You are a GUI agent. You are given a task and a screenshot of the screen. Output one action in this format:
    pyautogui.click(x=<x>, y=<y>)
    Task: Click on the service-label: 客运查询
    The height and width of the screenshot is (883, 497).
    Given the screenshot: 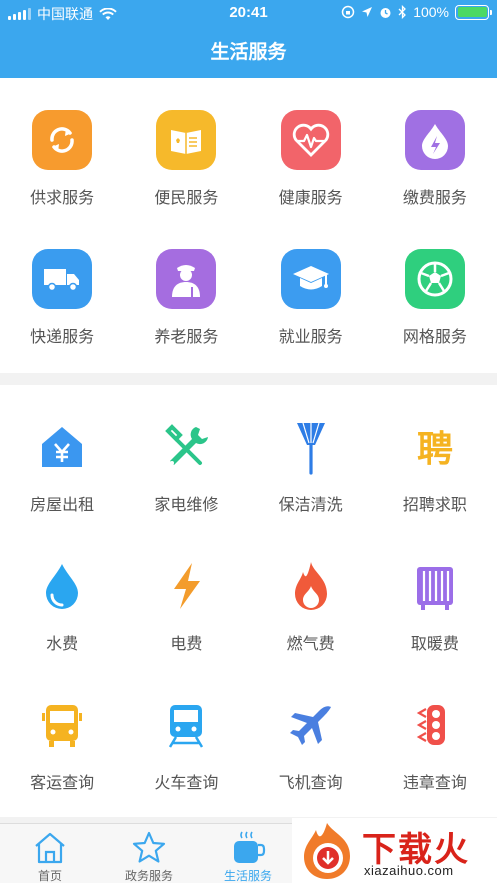 What is the action you would take?
    pyautogui.click(x=62, y=783)
    